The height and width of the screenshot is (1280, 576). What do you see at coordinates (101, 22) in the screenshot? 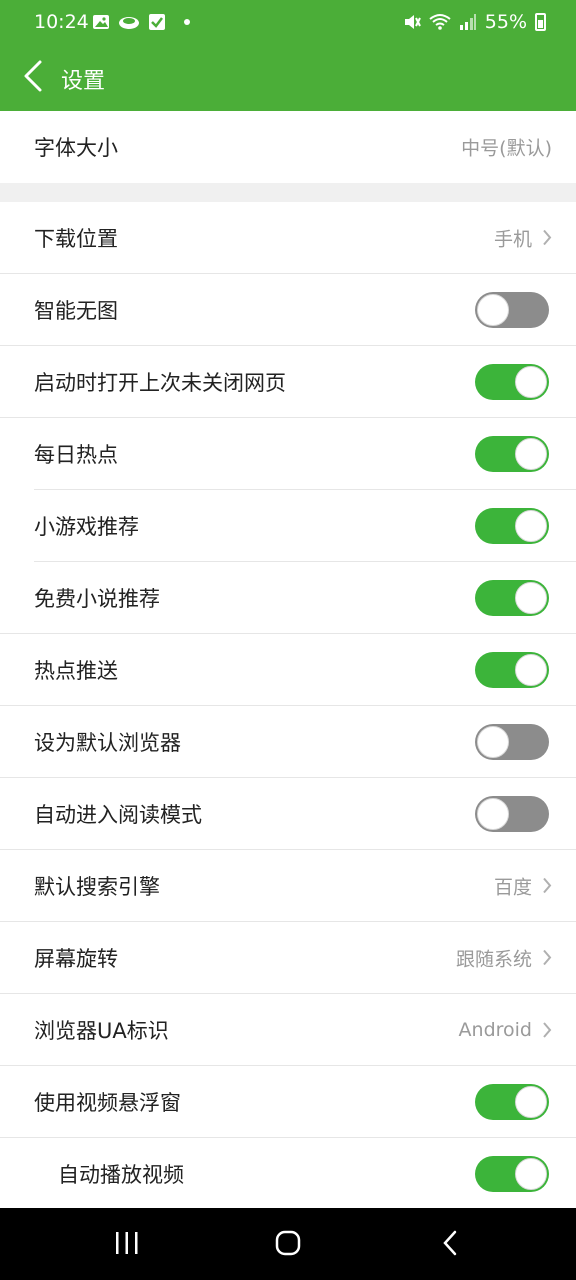
I see `image-icon` at bounding box center [101, 22].